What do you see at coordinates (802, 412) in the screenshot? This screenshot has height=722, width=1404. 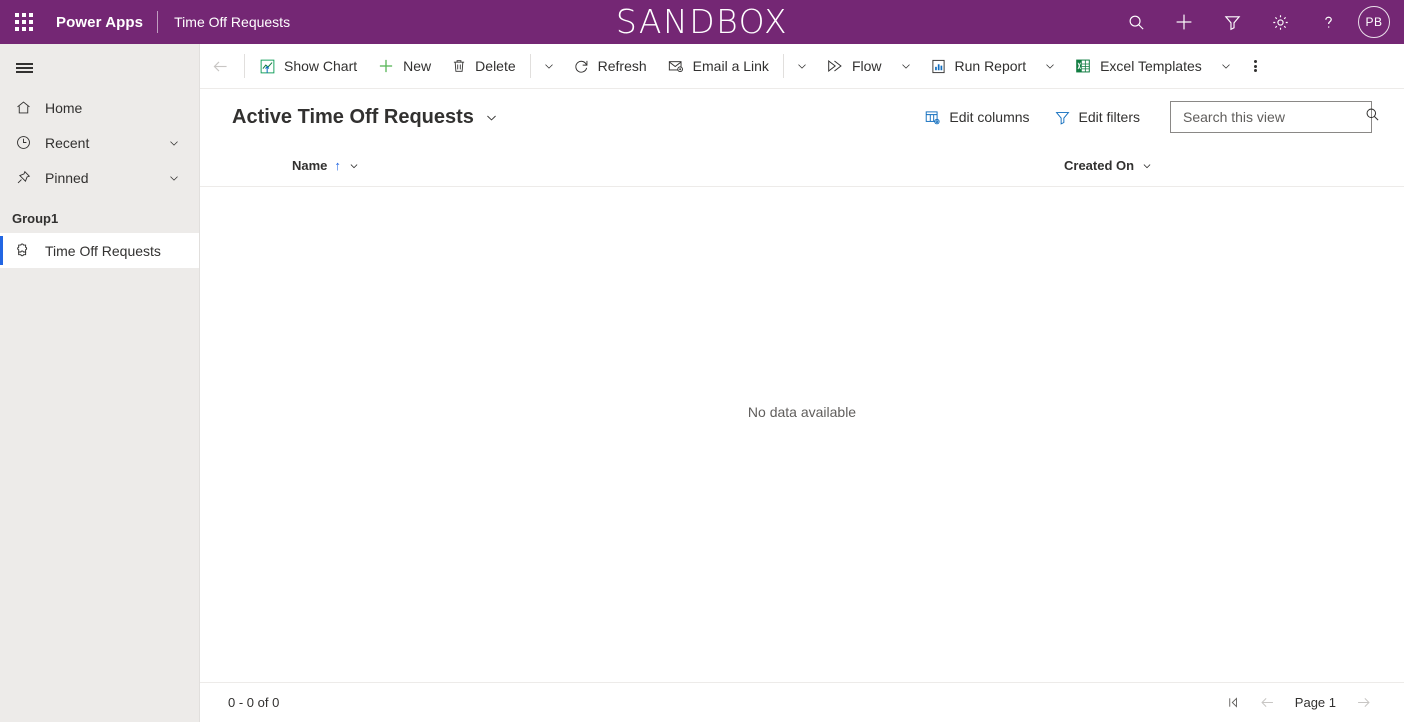 I see `no-data-message: No data available` at bounding box center [802, 412].